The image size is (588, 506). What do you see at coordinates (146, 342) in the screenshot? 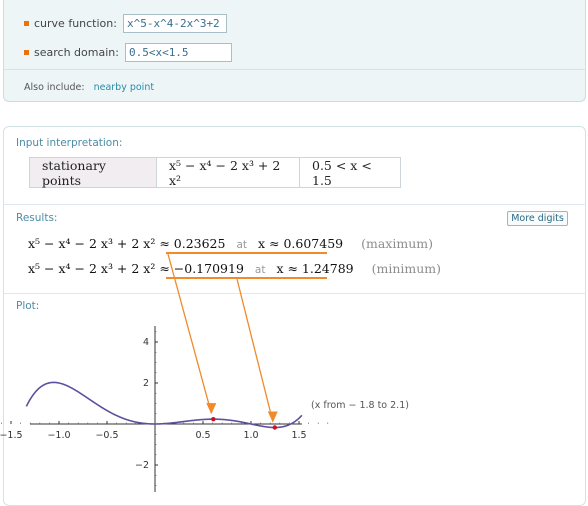
I see `y-tick-label: 4` at bounding box center [146, 342].